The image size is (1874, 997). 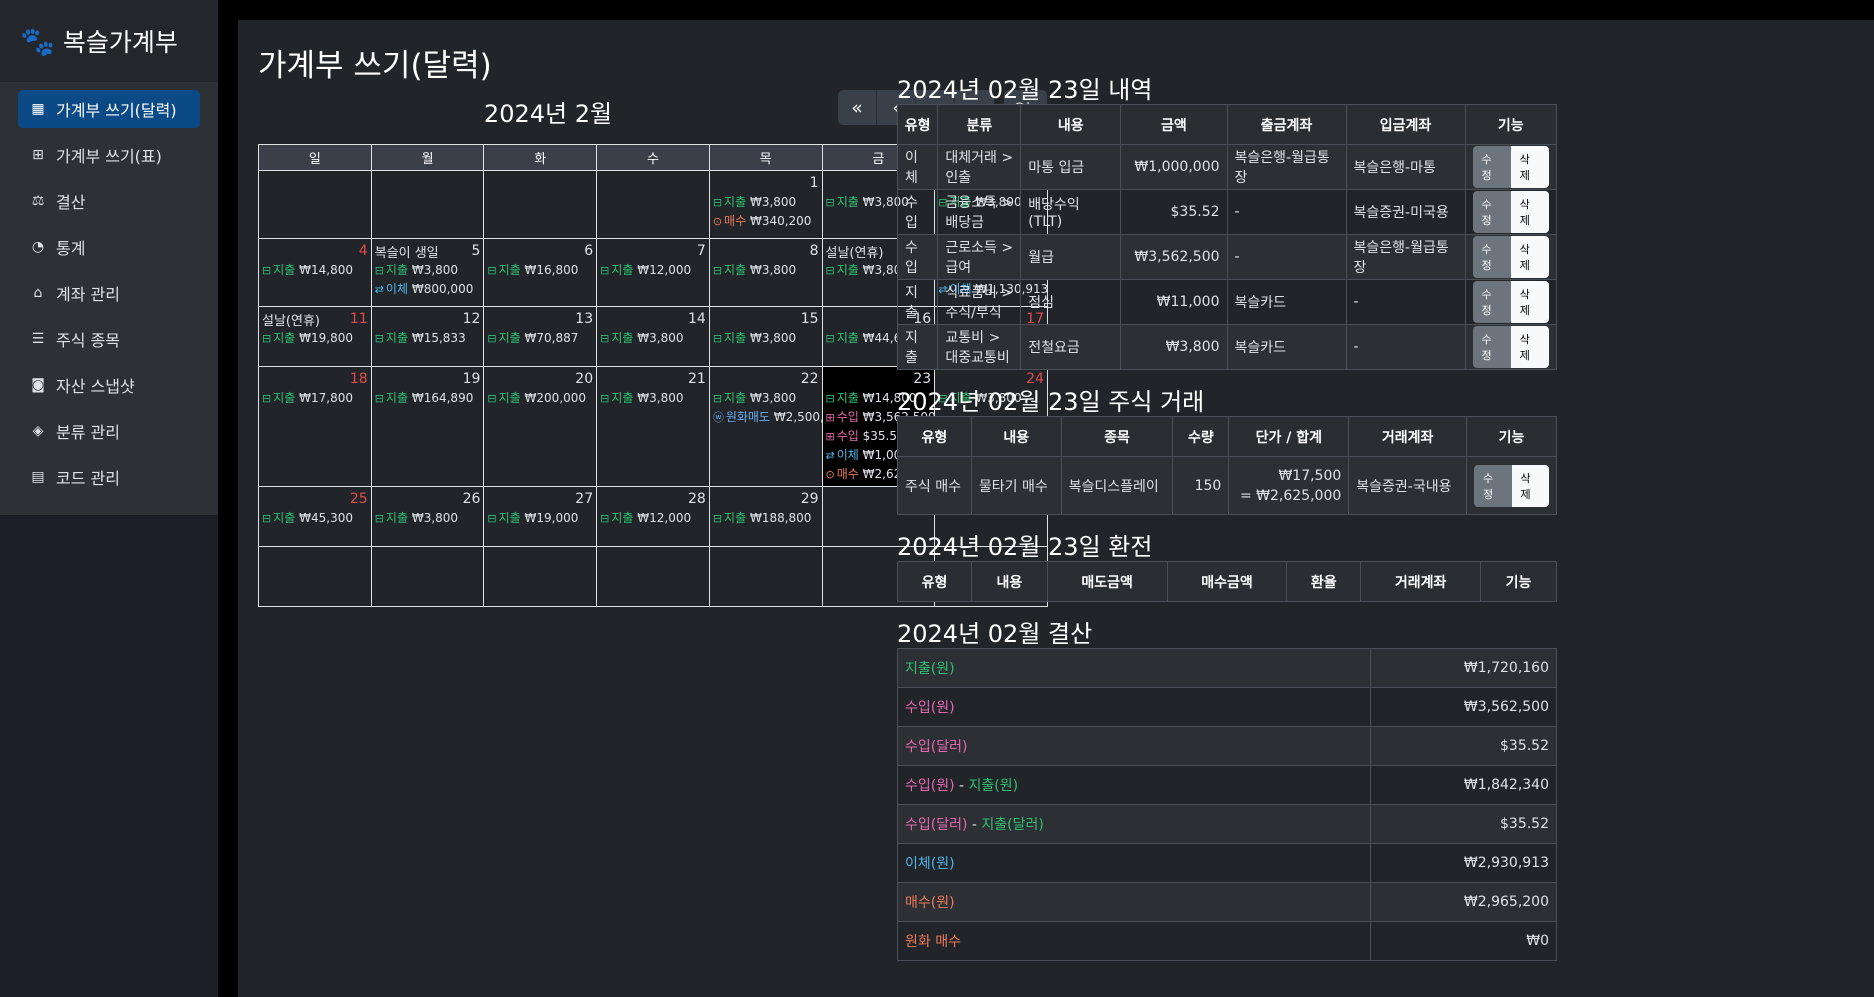 I want to click on day-event: ⊟ 지출 ₩164,890, so click(x=428, y=398).